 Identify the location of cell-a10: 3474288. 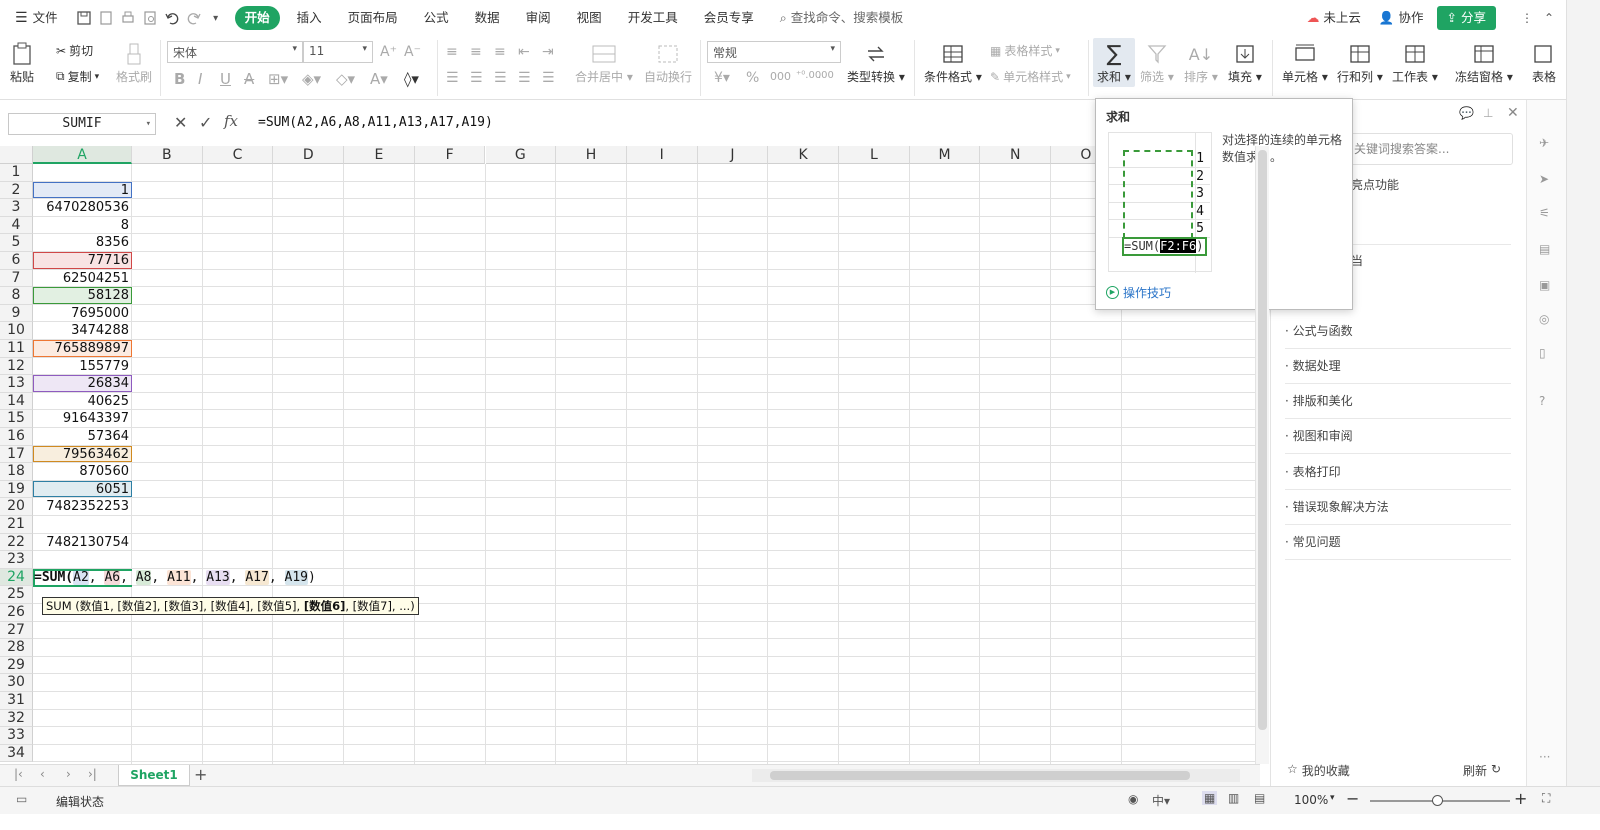
(82, 331).